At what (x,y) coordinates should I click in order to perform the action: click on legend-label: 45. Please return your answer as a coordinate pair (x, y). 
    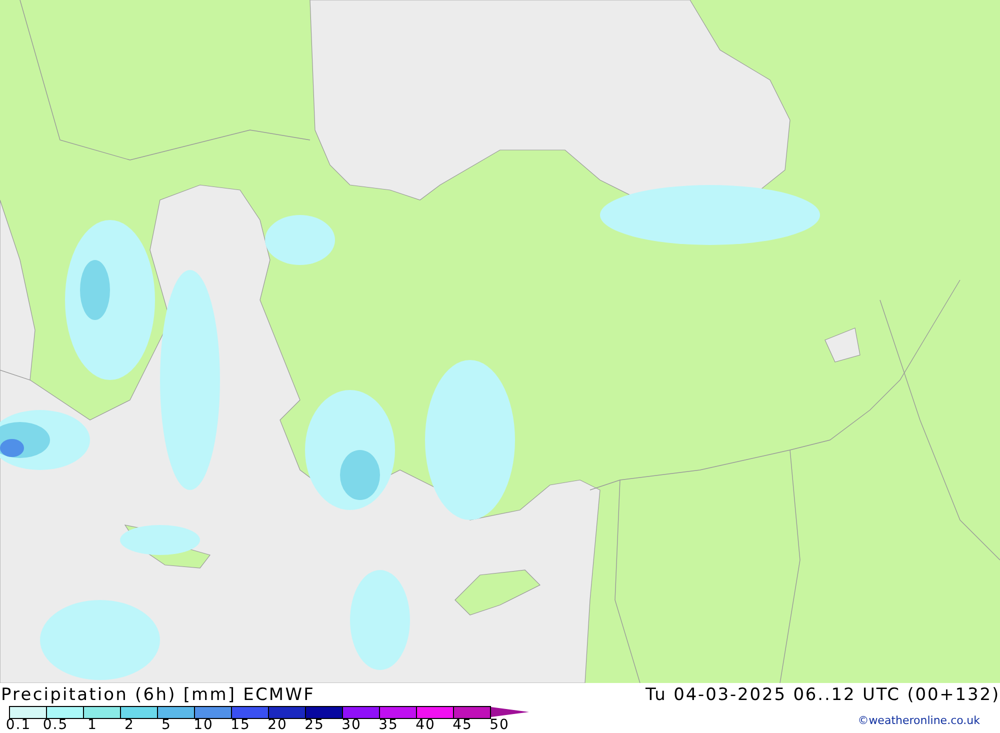
    Looking at the image, I should click on (463, 725).